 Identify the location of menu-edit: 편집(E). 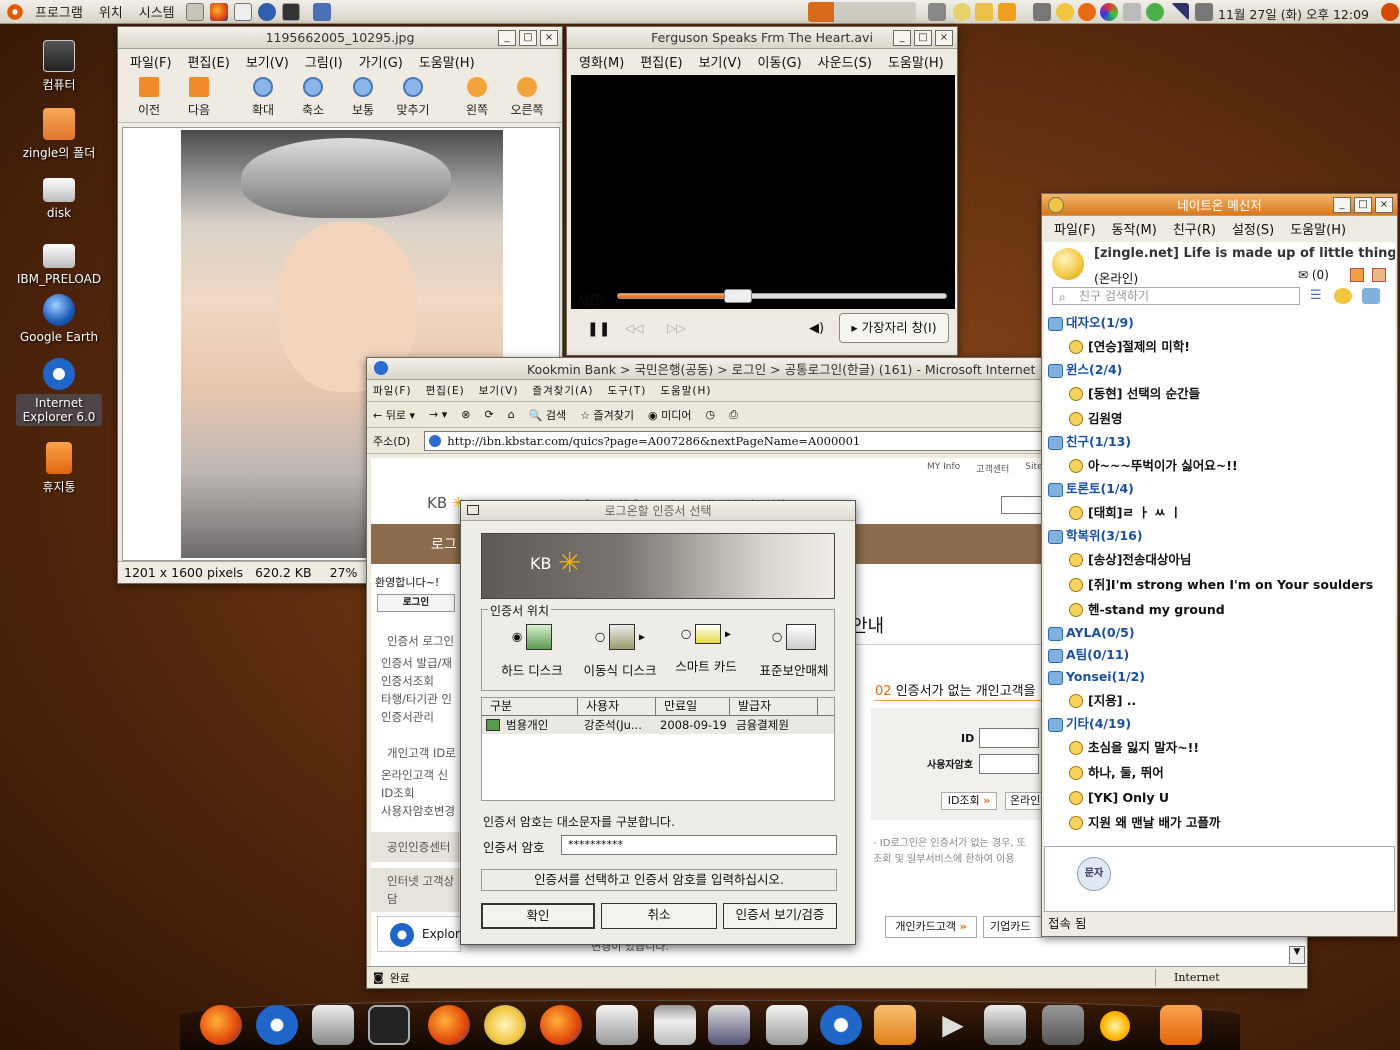
(445, 390).